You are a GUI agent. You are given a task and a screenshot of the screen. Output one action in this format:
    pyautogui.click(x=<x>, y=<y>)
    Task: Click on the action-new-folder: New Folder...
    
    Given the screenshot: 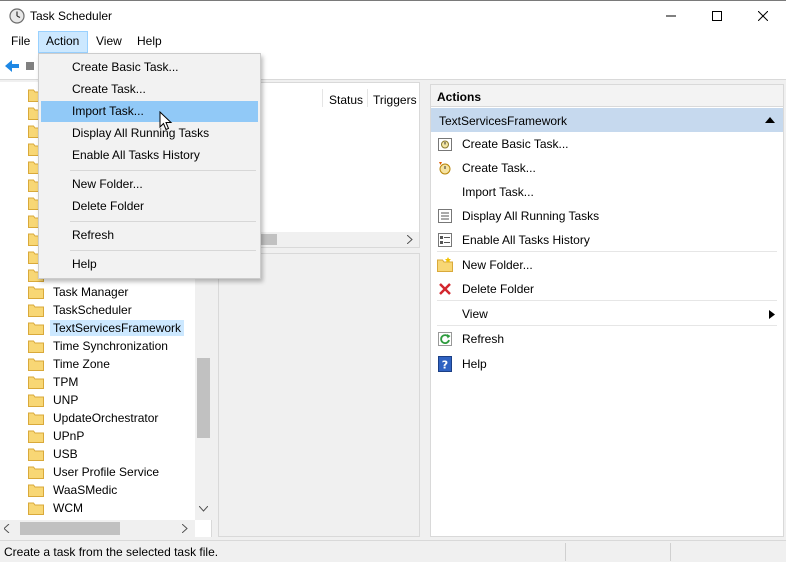 What is the action you would take?
    pyautogui.click(x=607, y=265)
    